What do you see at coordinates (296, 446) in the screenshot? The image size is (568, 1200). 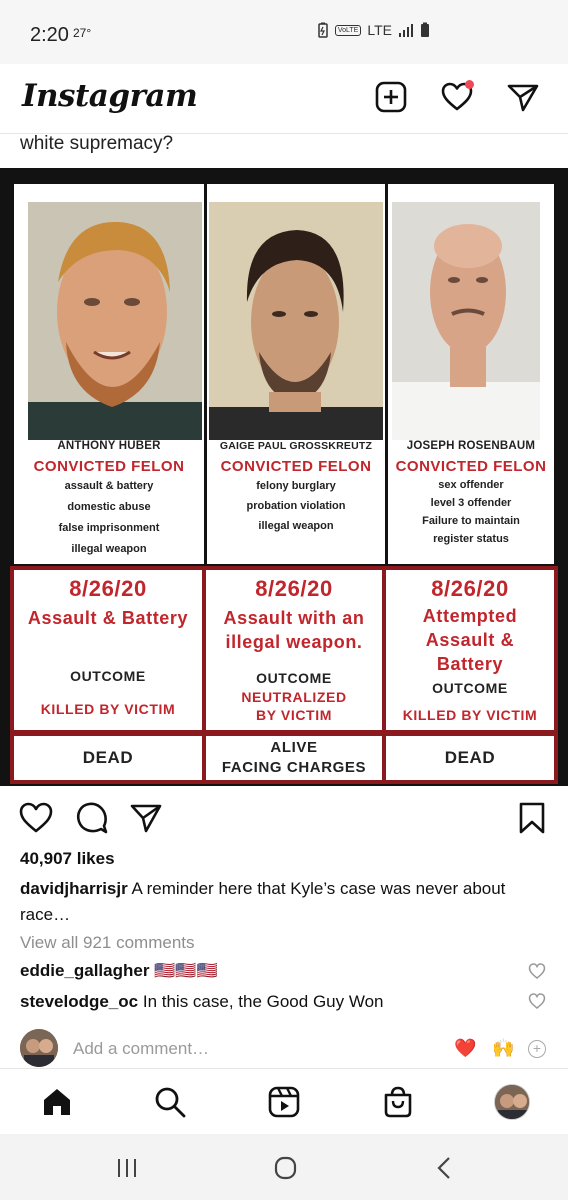 I see `person-name: GAIGE PAUL GROSSKREUTZ` at bounding box center [296, 446].